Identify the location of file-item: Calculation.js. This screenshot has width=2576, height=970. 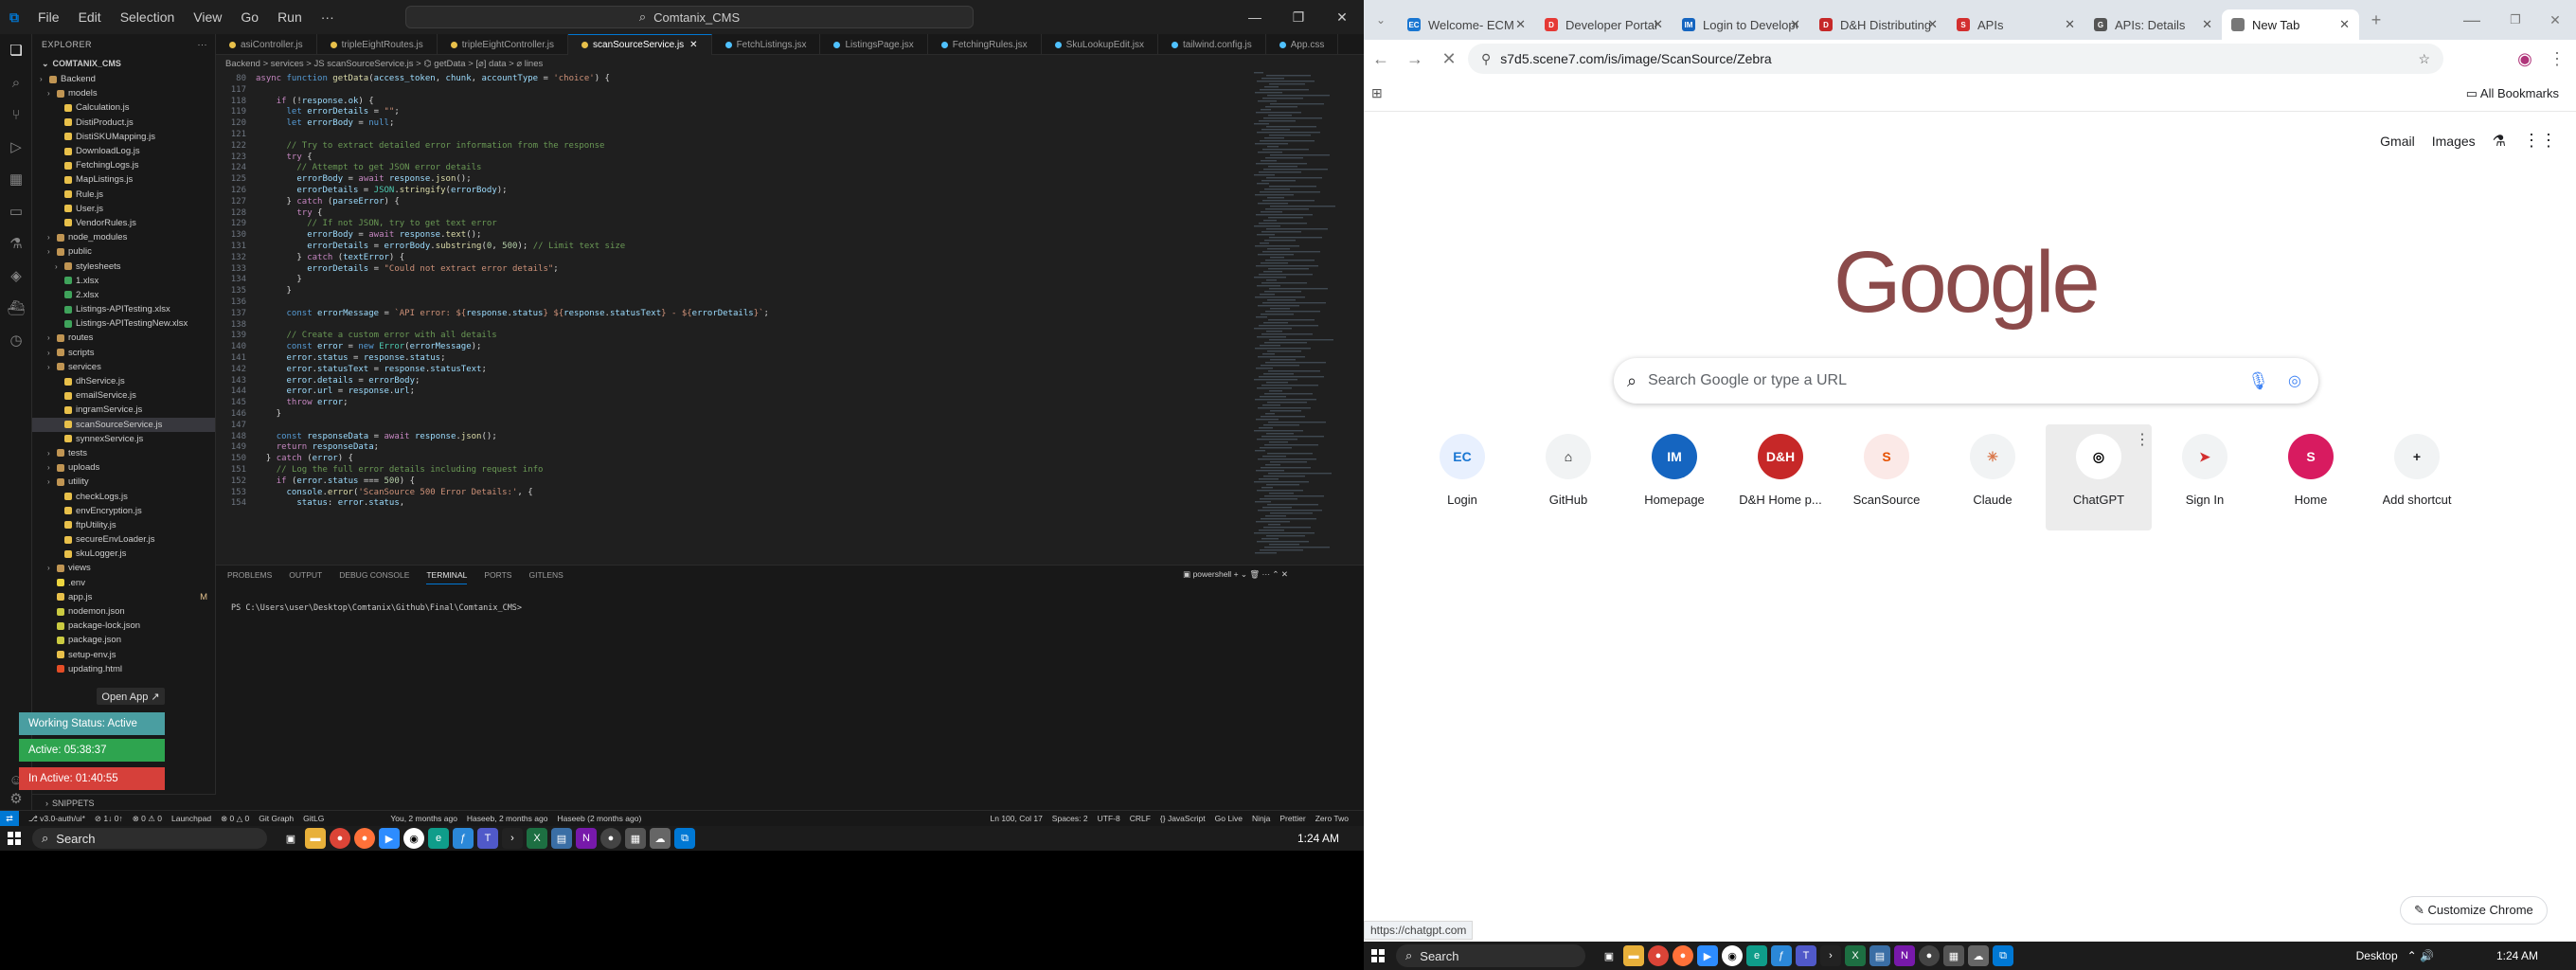
(123, 108).